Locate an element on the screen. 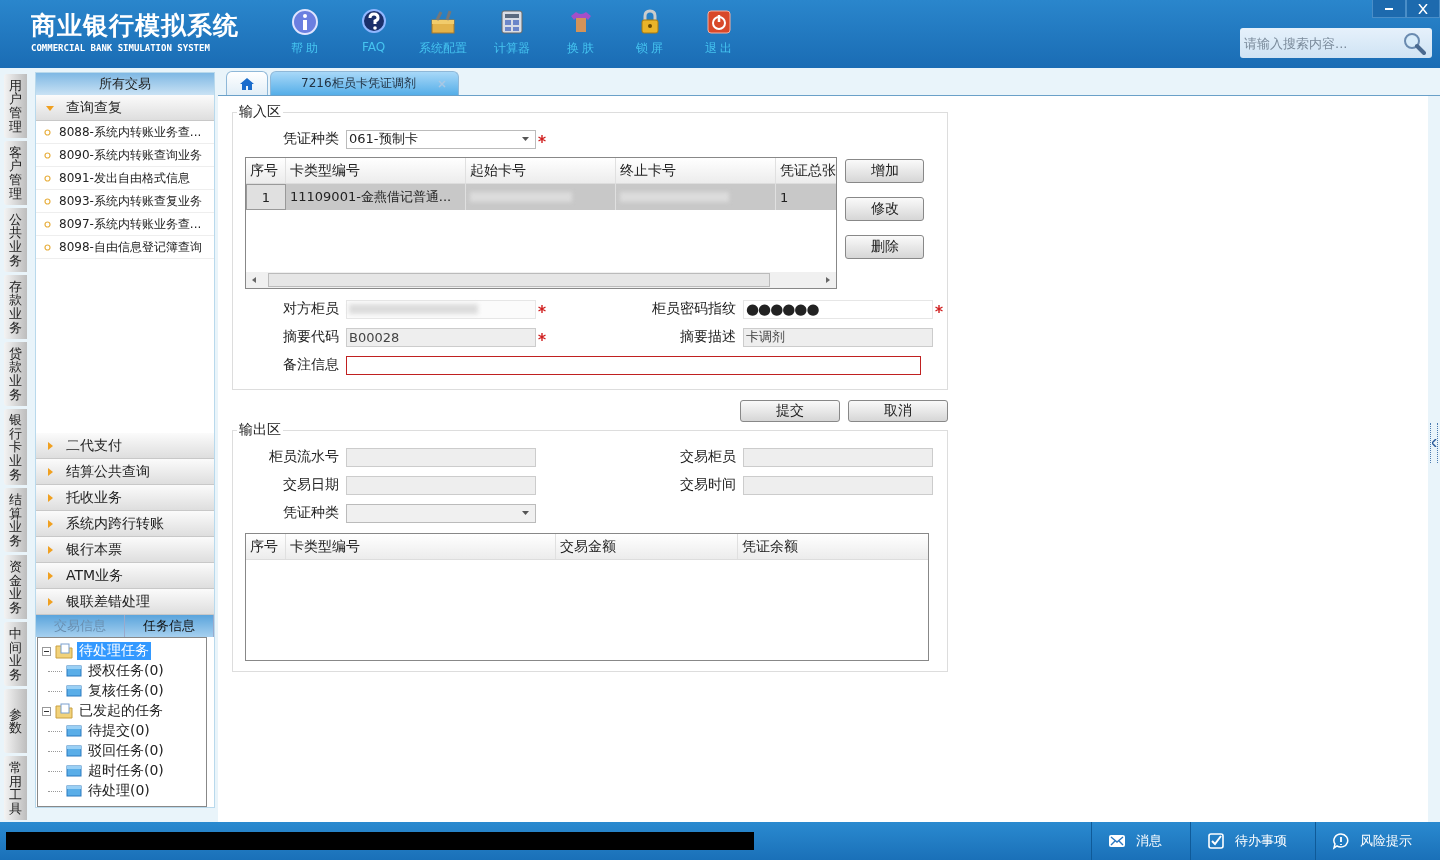 This screenshot has width=1440, height=860. app-subtitle: COMMERCIAL BANK SIMULATION SYSTEM is located at coordinates (121, 48).